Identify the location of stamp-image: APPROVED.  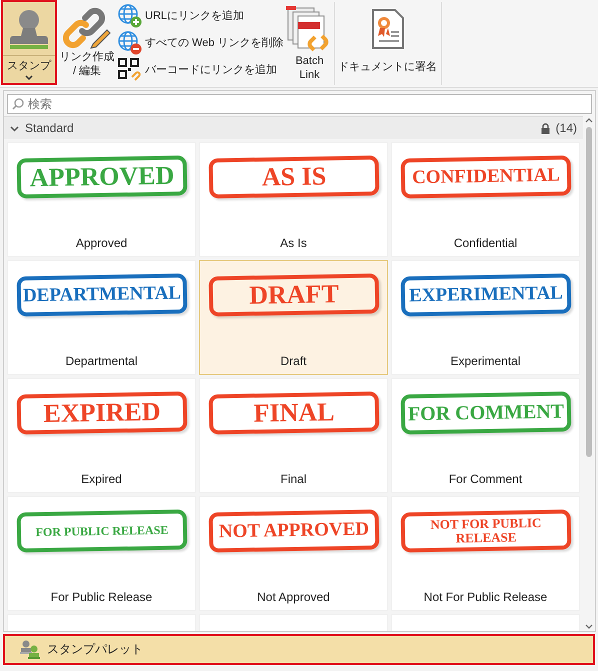
(101, 177).